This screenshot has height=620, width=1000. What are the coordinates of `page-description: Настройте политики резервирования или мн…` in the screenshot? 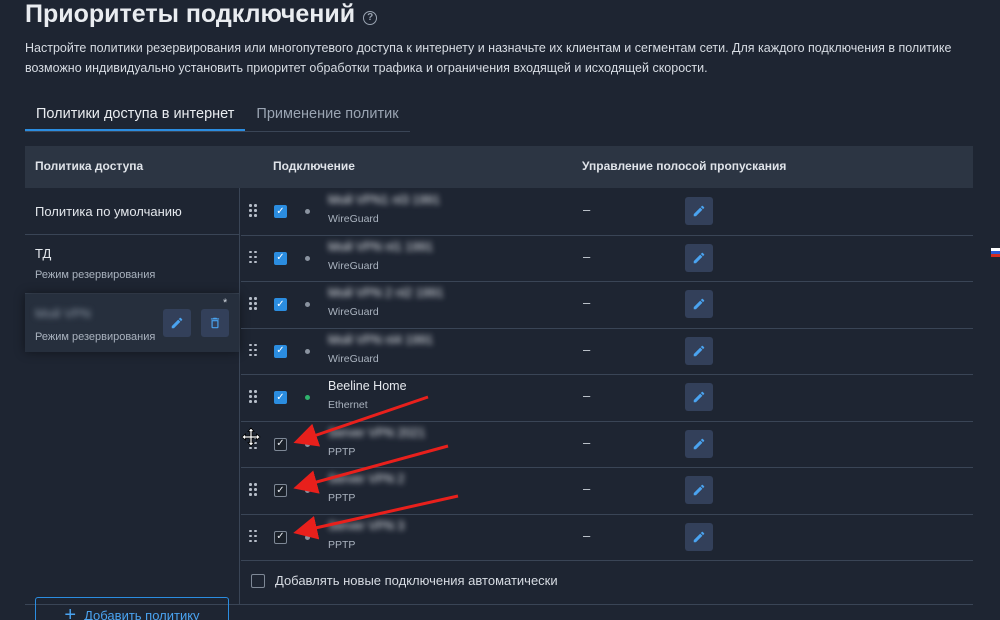 It's located at (488, 58).